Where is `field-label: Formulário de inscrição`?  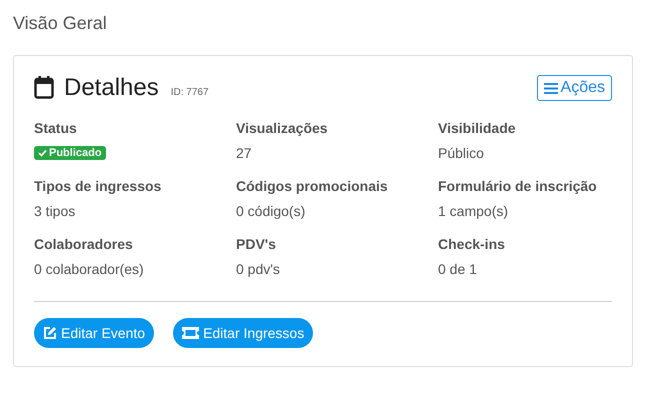 field-label: Formulário de inscrição is located at coordinates (517, 186).